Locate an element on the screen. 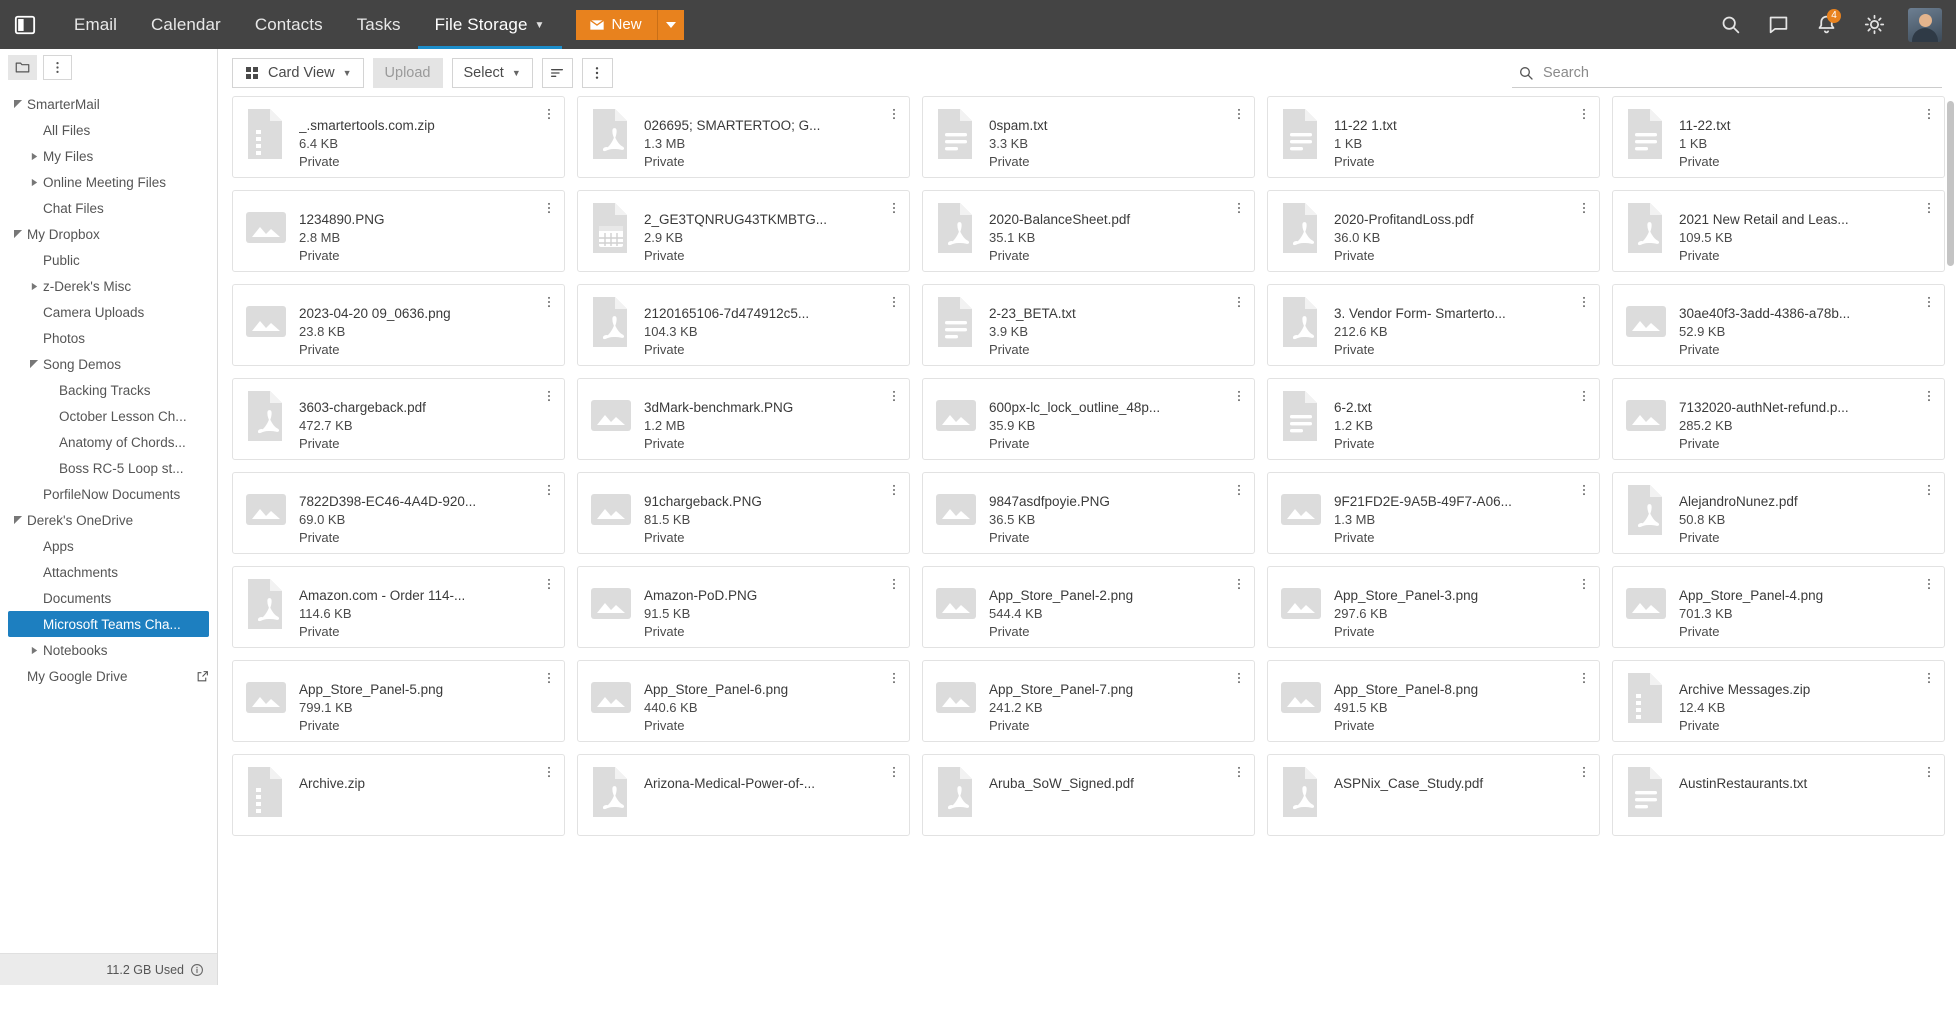 This screenshot has width=1956, height=1026. file-card: 2-23_BETA.txt 3.9 KB Private is located at coordinates (1088, 325).